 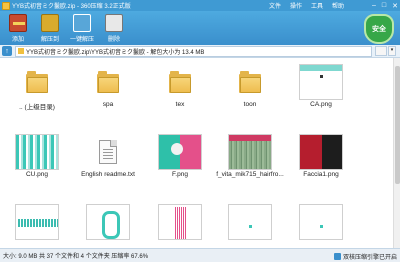 I want to click on vertical-scrollbar, so click(x=396, y=153).